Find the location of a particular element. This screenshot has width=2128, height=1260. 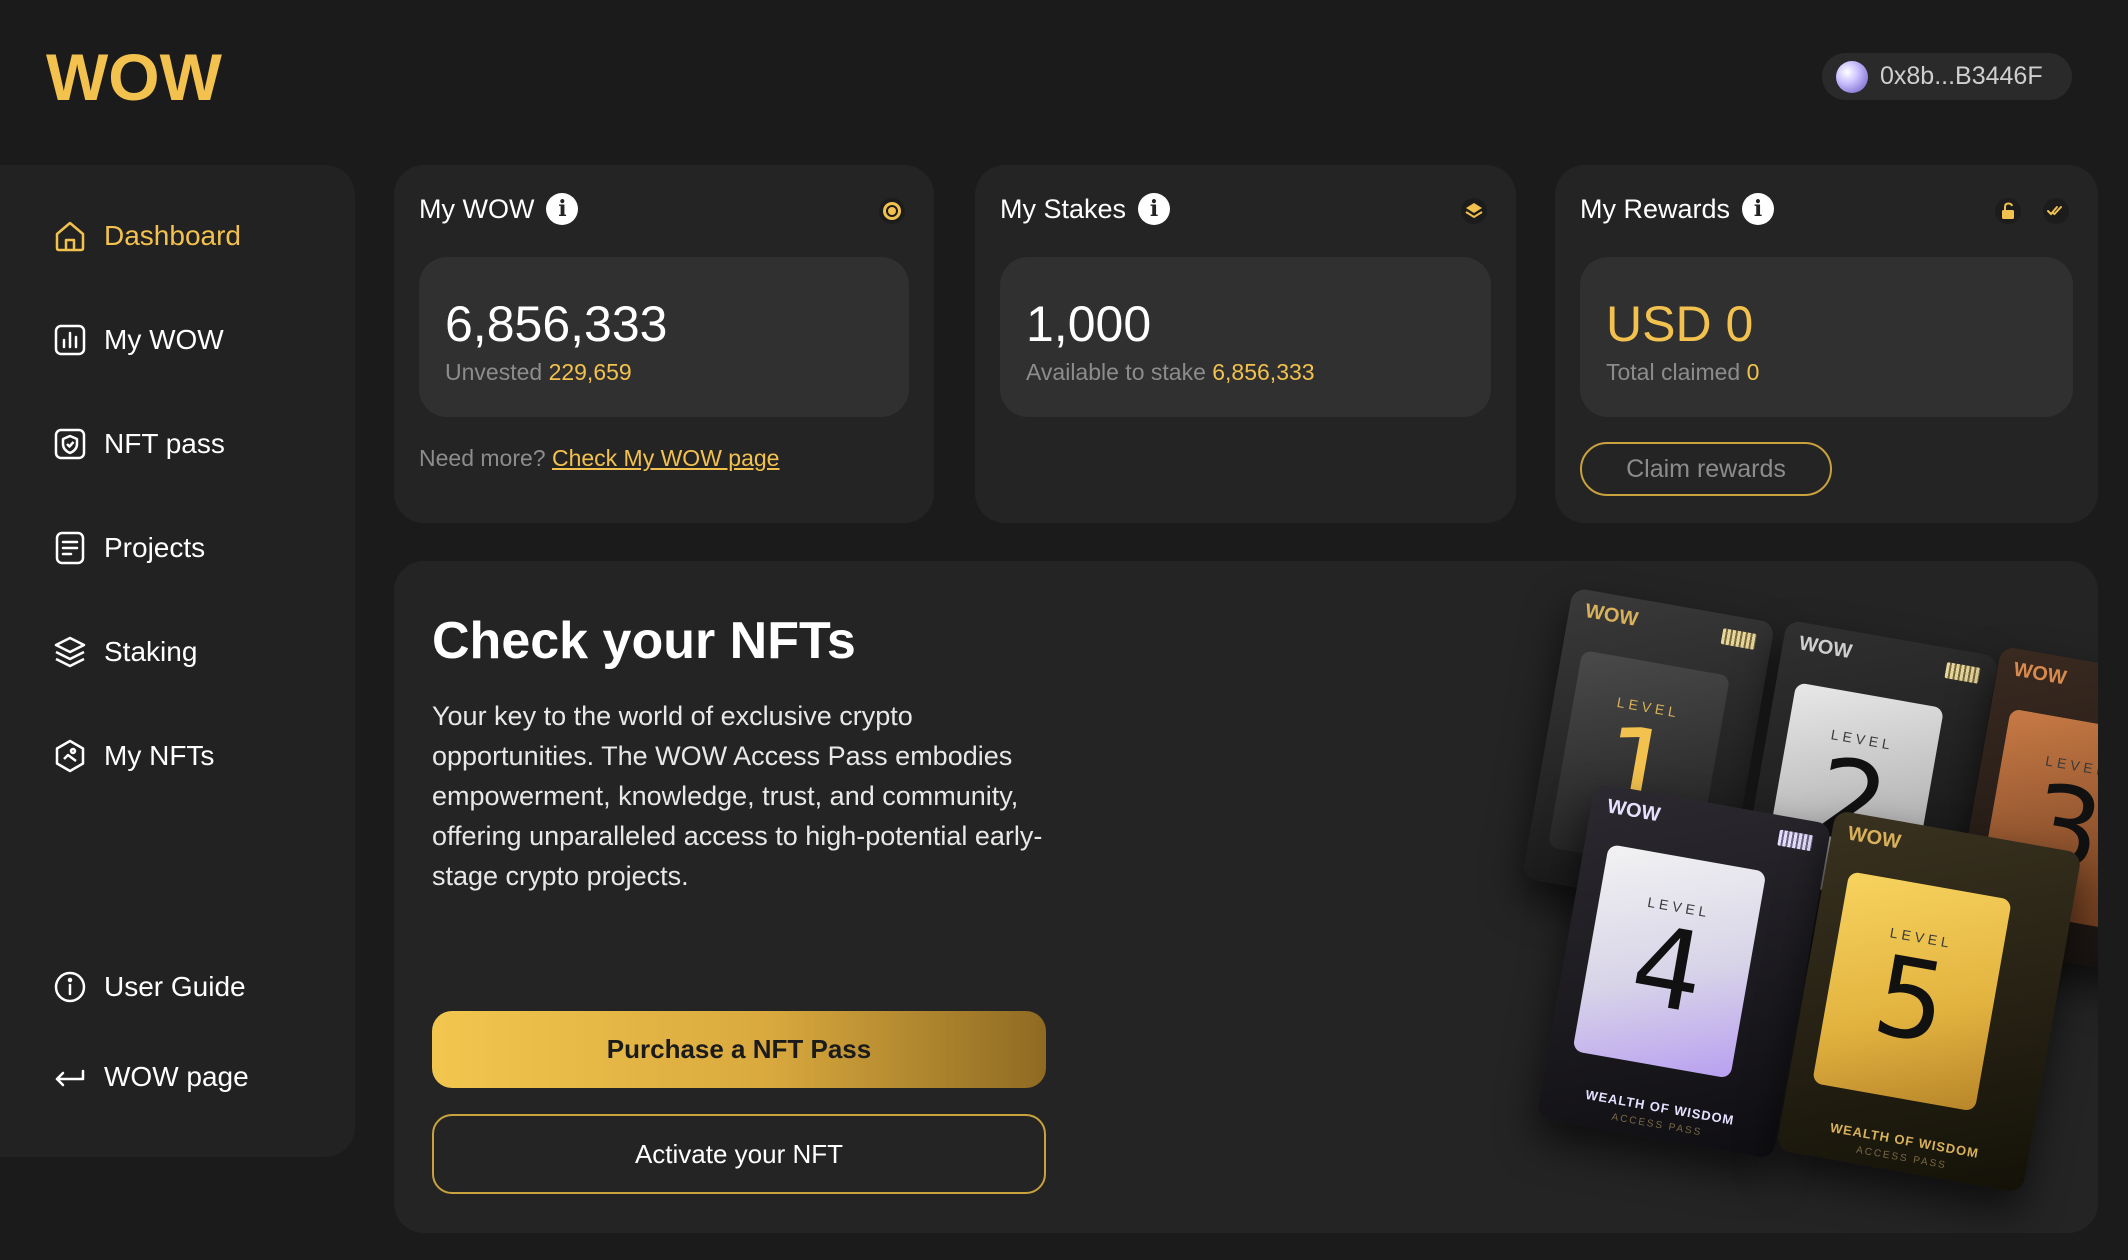

available-label: Available to stake is located at coordinates (1116, 372).